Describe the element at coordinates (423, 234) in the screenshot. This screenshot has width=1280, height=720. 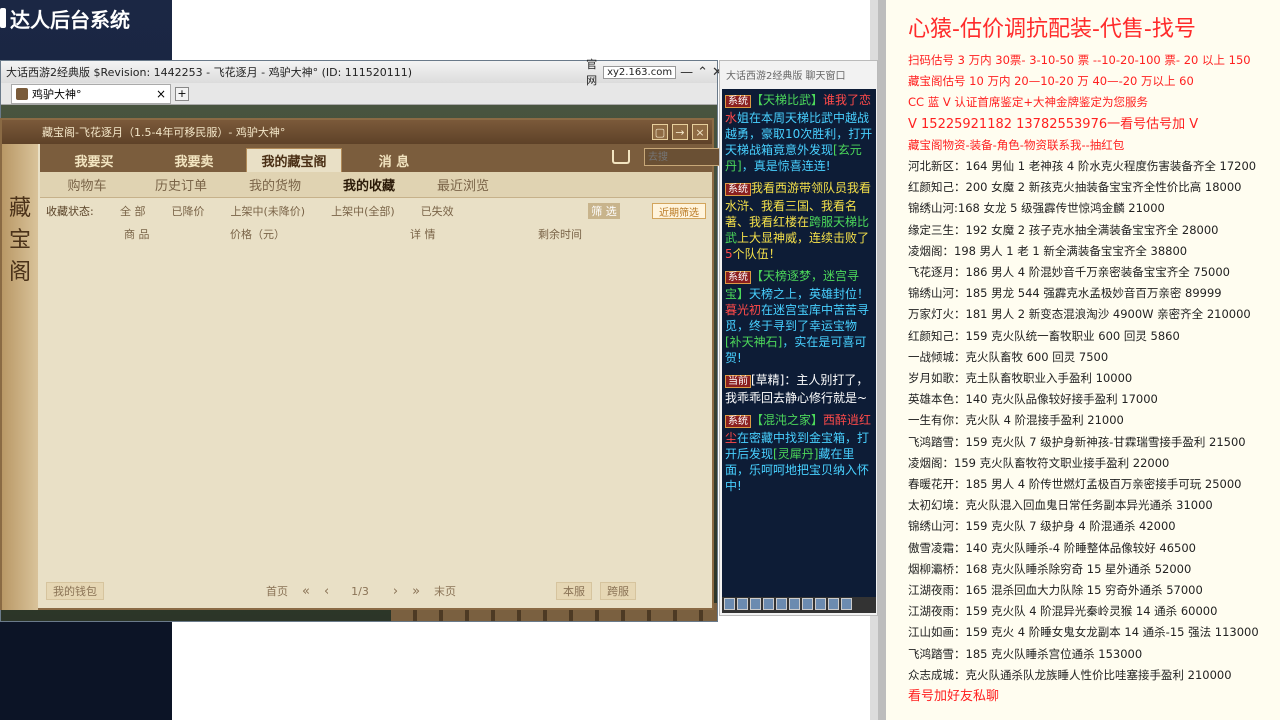
I see `column-header: 详 情` at that location.